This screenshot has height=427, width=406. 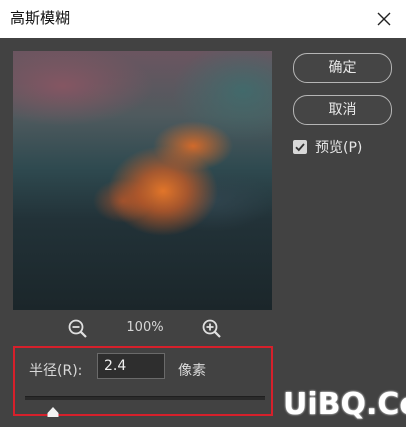 I want to click on close-icon, so click(x=384, y=19).